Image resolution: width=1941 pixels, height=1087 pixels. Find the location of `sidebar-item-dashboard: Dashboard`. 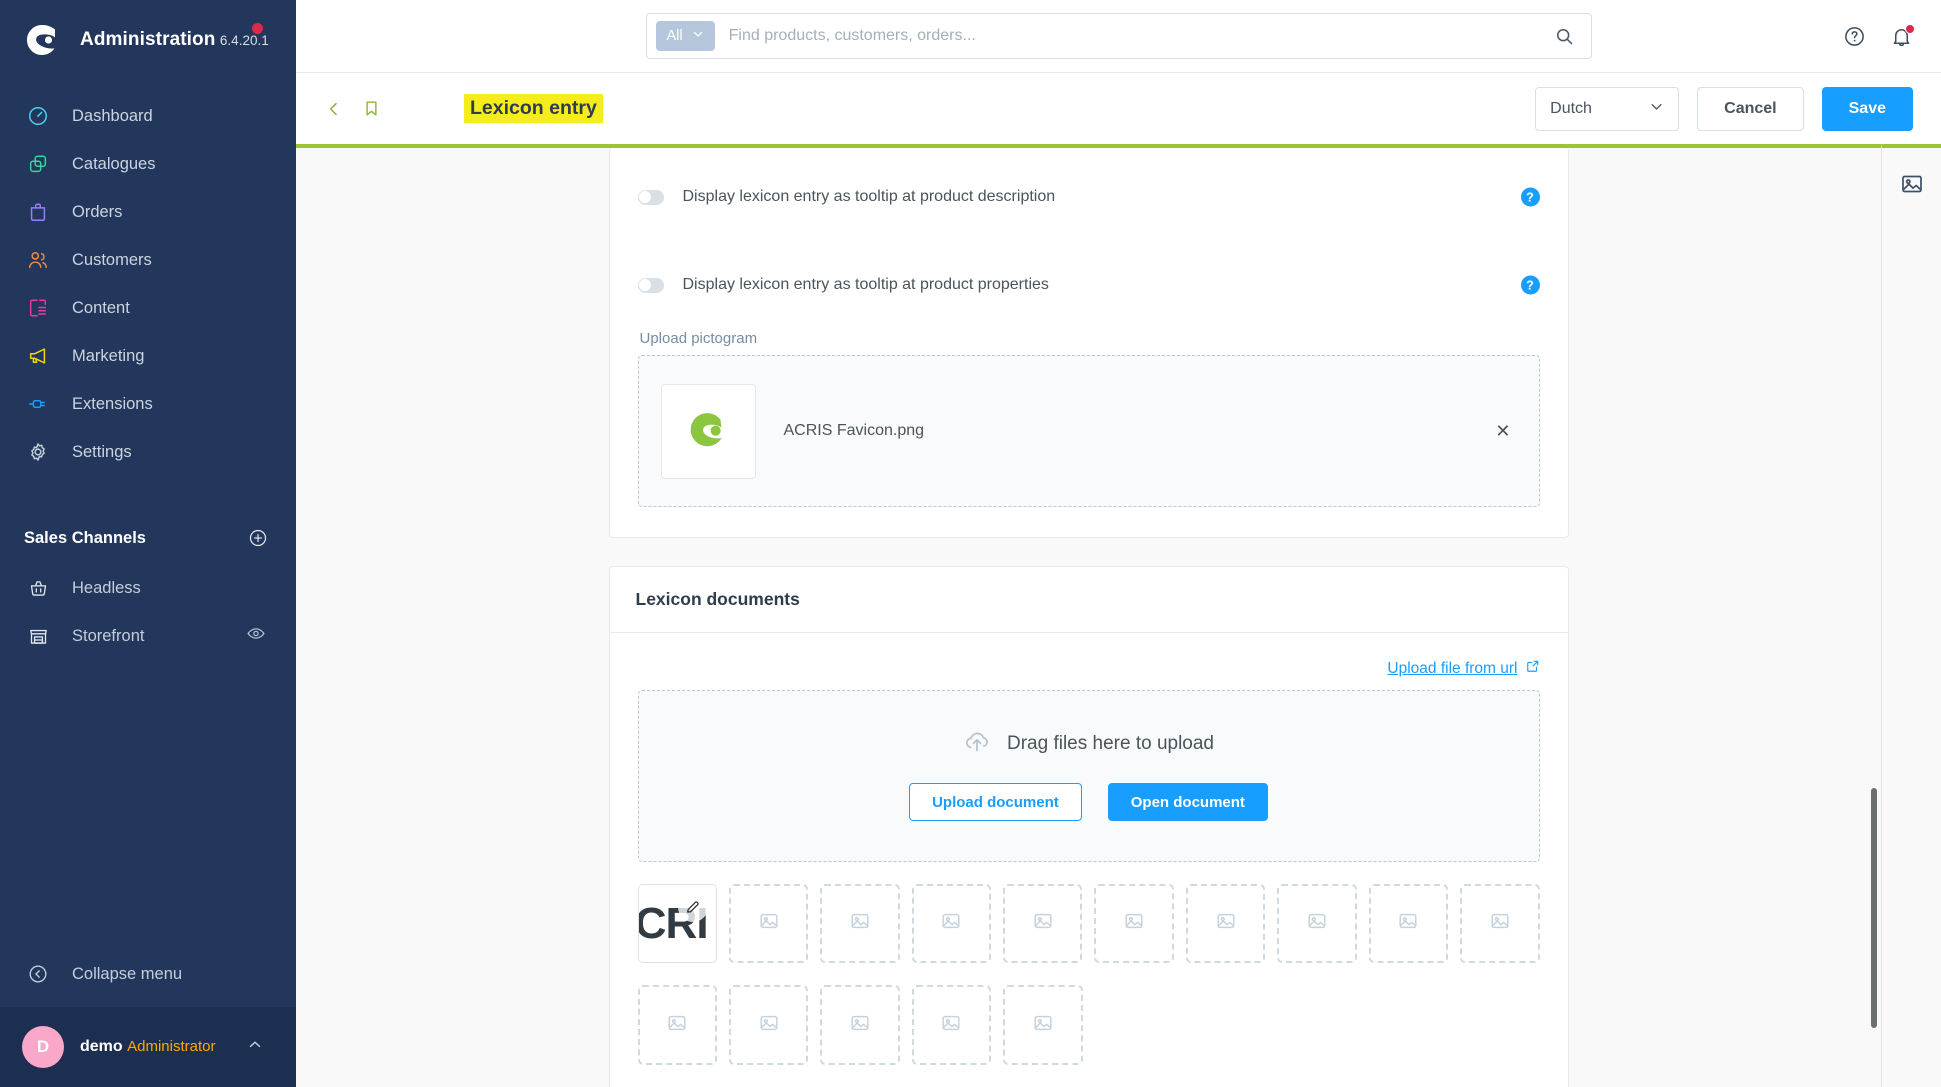

sidebar-item-dashboard: Dashboard is located at coordinates (148, 116).